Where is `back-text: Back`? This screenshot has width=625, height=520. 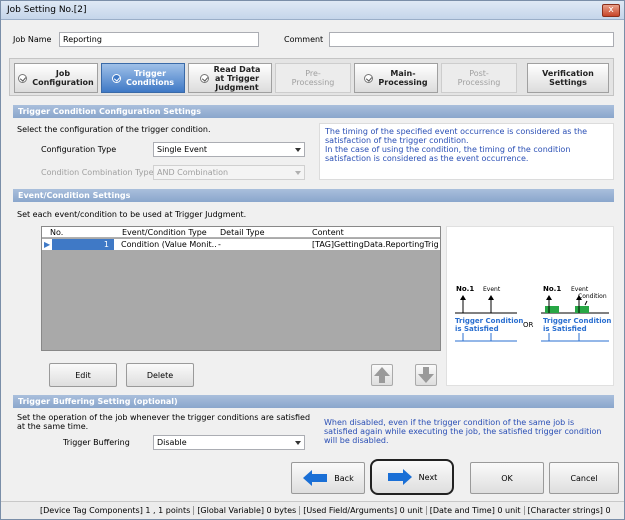
back-text: Back is located at coordinates (344, 478).